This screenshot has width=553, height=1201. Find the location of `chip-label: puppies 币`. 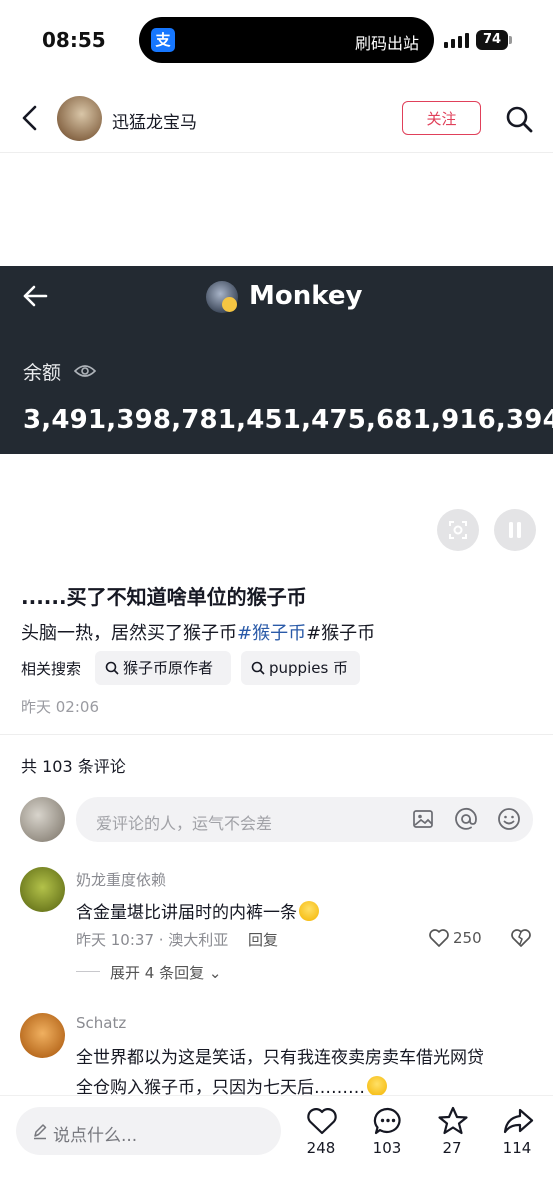

chip-label: puppies 币 is located at coordinates (309, 668).